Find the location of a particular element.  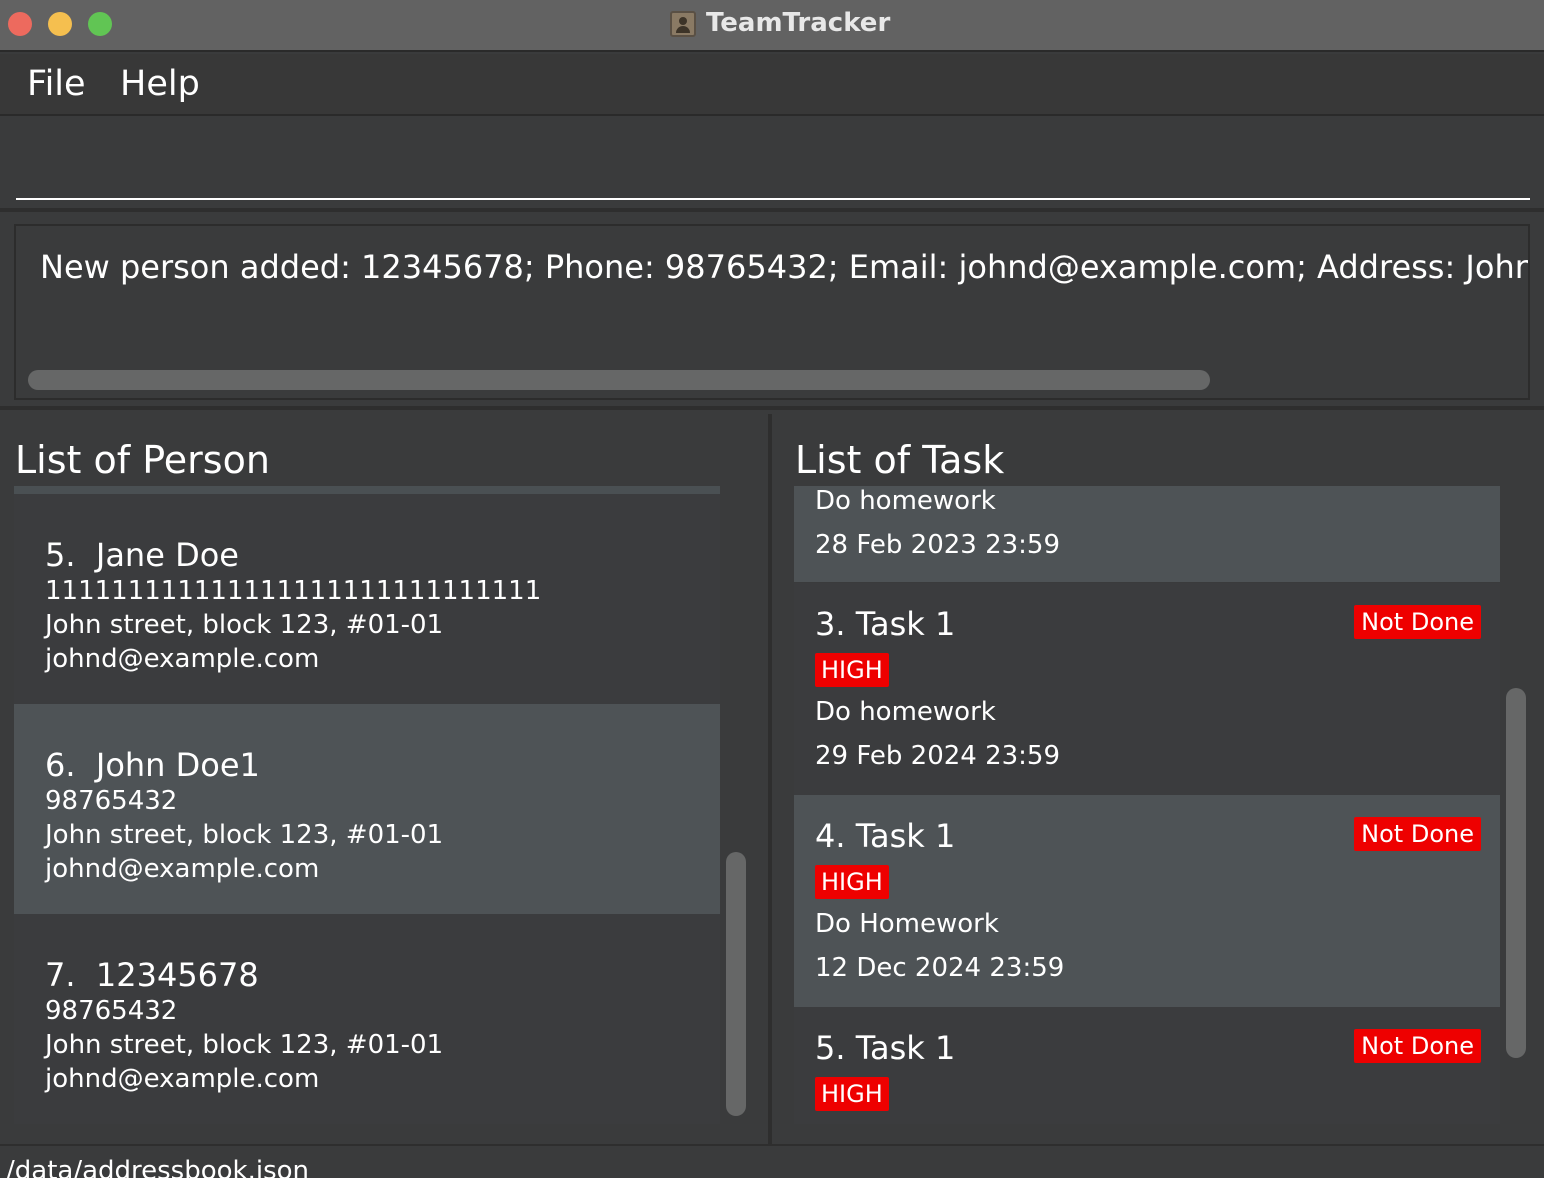

person-name-line: 6. John Doe1 is located at coordinates (152, 765).